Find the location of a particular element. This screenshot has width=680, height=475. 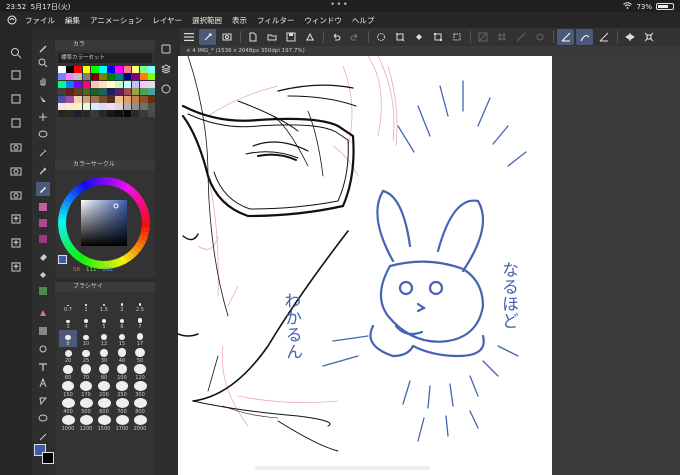

brush-size-option: 70 is located at coordinates (86, 372).